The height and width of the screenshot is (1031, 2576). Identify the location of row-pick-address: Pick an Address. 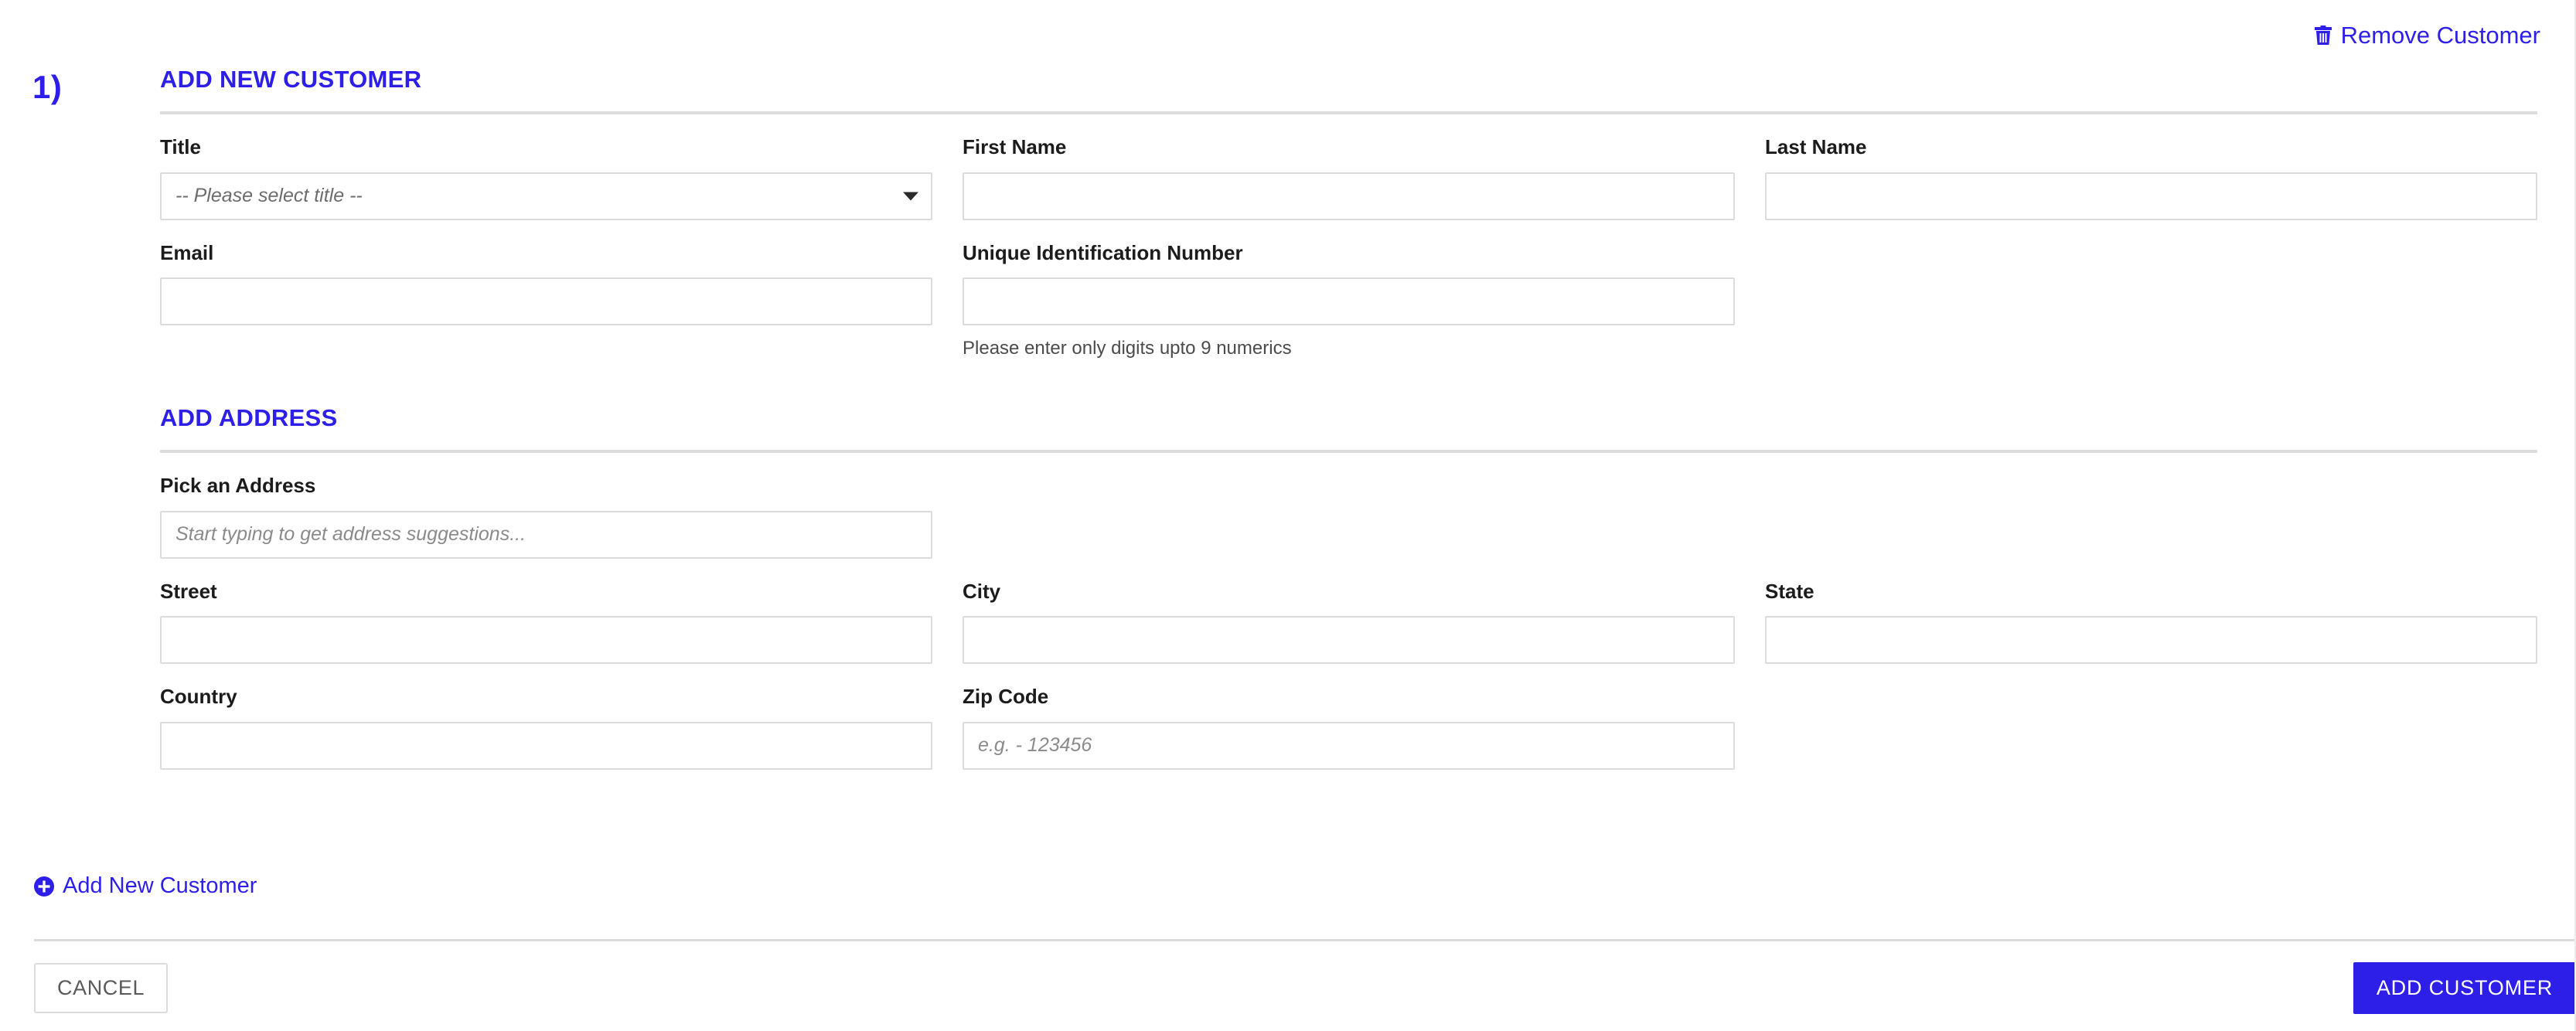
(1348, 517).